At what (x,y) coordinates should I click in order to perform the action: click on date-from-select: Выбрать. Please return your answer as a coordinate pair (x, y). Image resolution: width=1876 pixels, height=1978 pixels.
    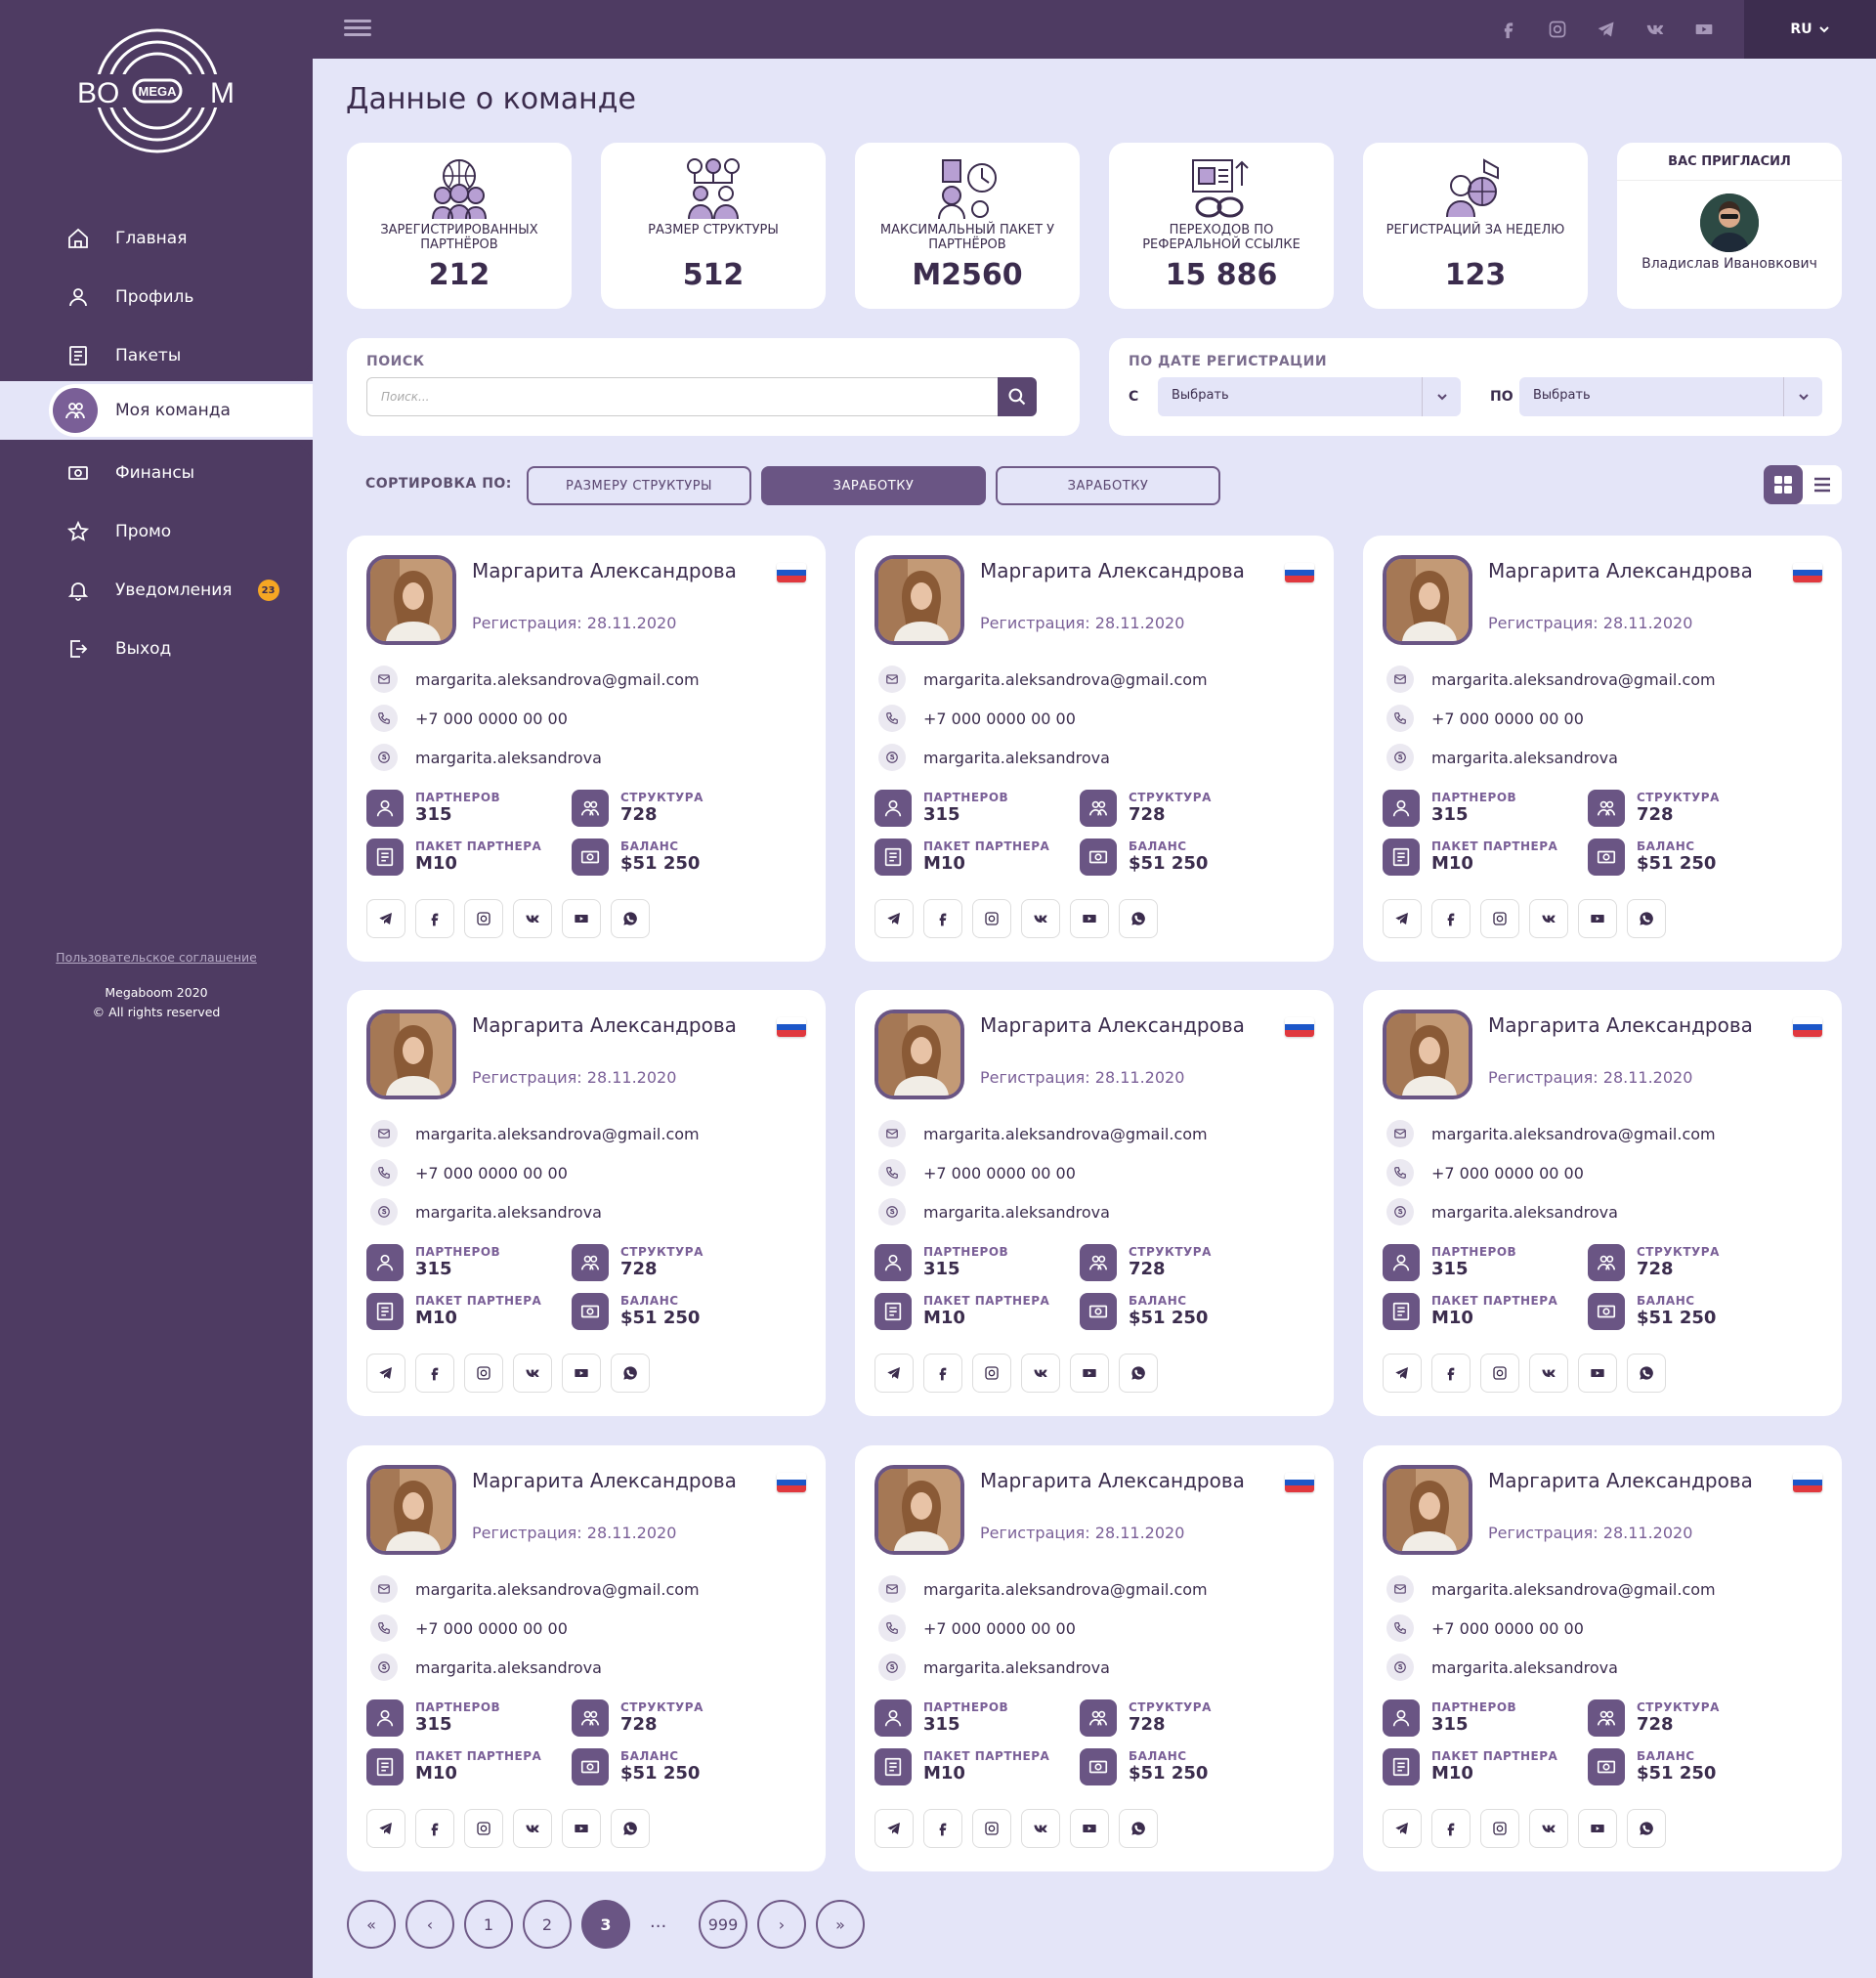
    Looking at the image, I should click on (1309, 396).